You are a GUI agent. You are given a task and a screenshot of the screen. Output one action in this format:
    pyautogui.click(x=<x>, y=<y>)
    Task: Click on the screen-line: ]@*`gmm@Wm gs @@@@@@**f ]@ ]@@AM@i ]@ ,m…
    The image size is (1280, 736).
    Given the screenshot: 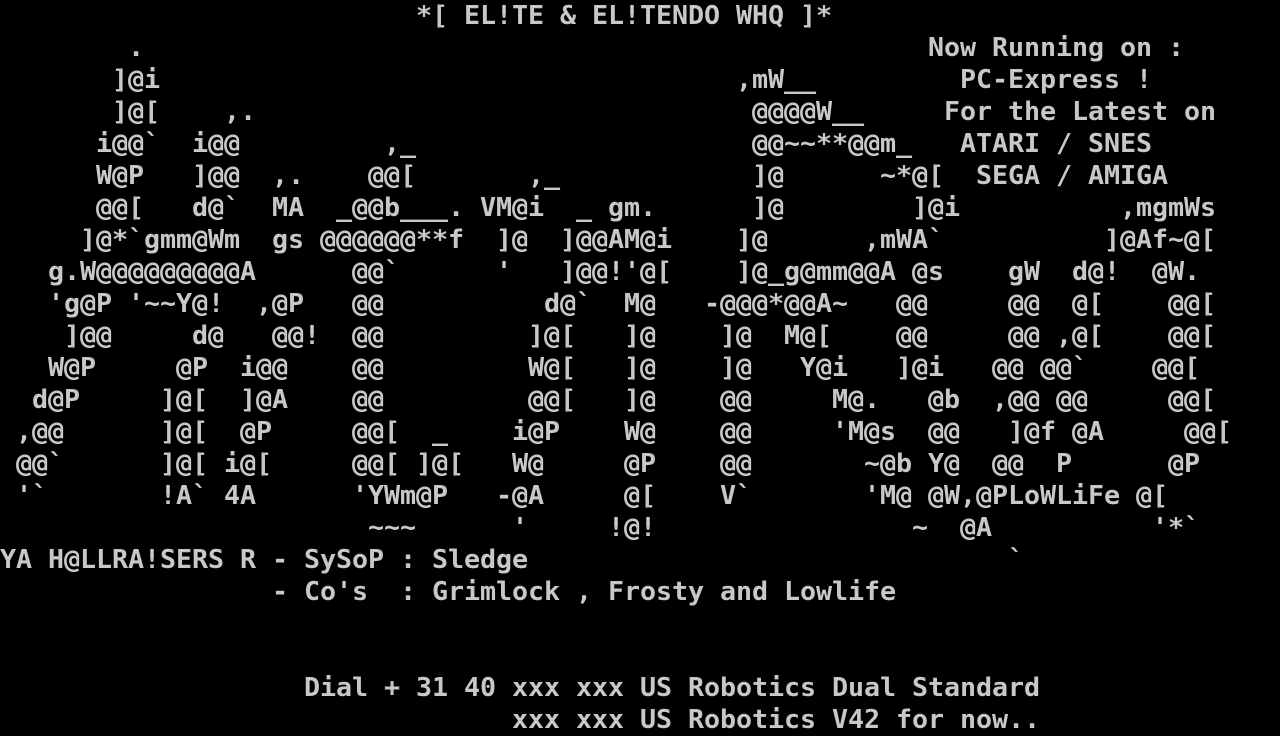 What is the action you would take?
    pyautogui.click(x=608, y=240)
    